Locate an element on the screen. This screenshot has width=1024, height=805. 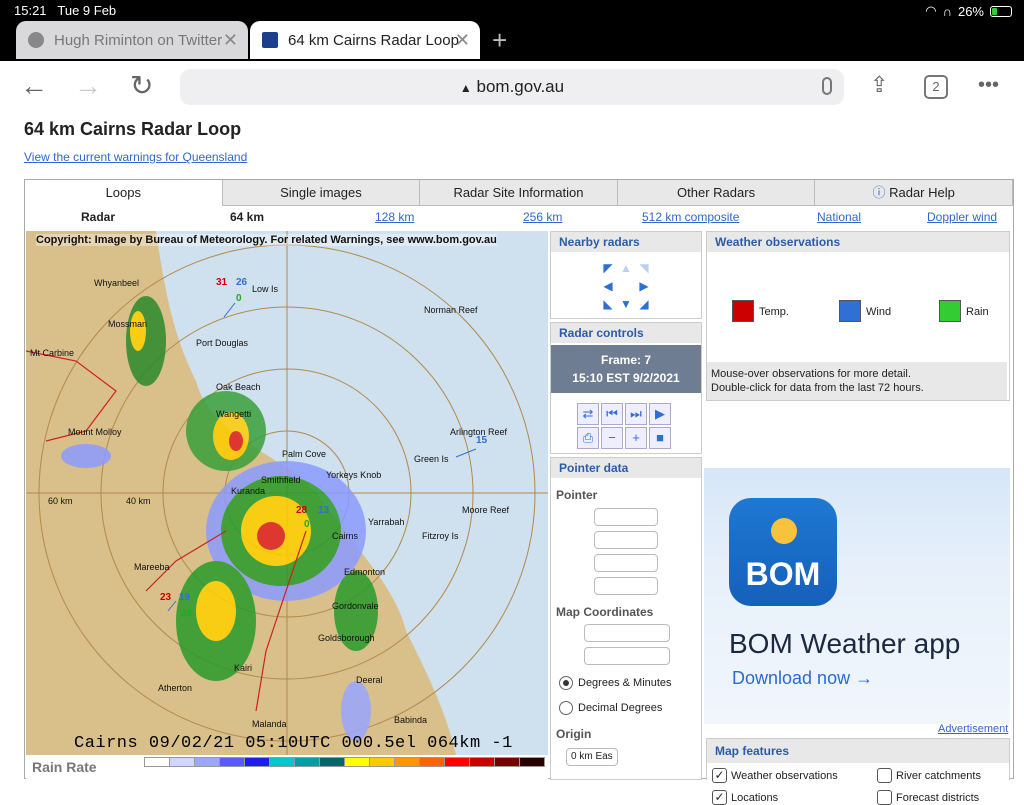
place-label: Mossman is located at coordinates (128, 324).